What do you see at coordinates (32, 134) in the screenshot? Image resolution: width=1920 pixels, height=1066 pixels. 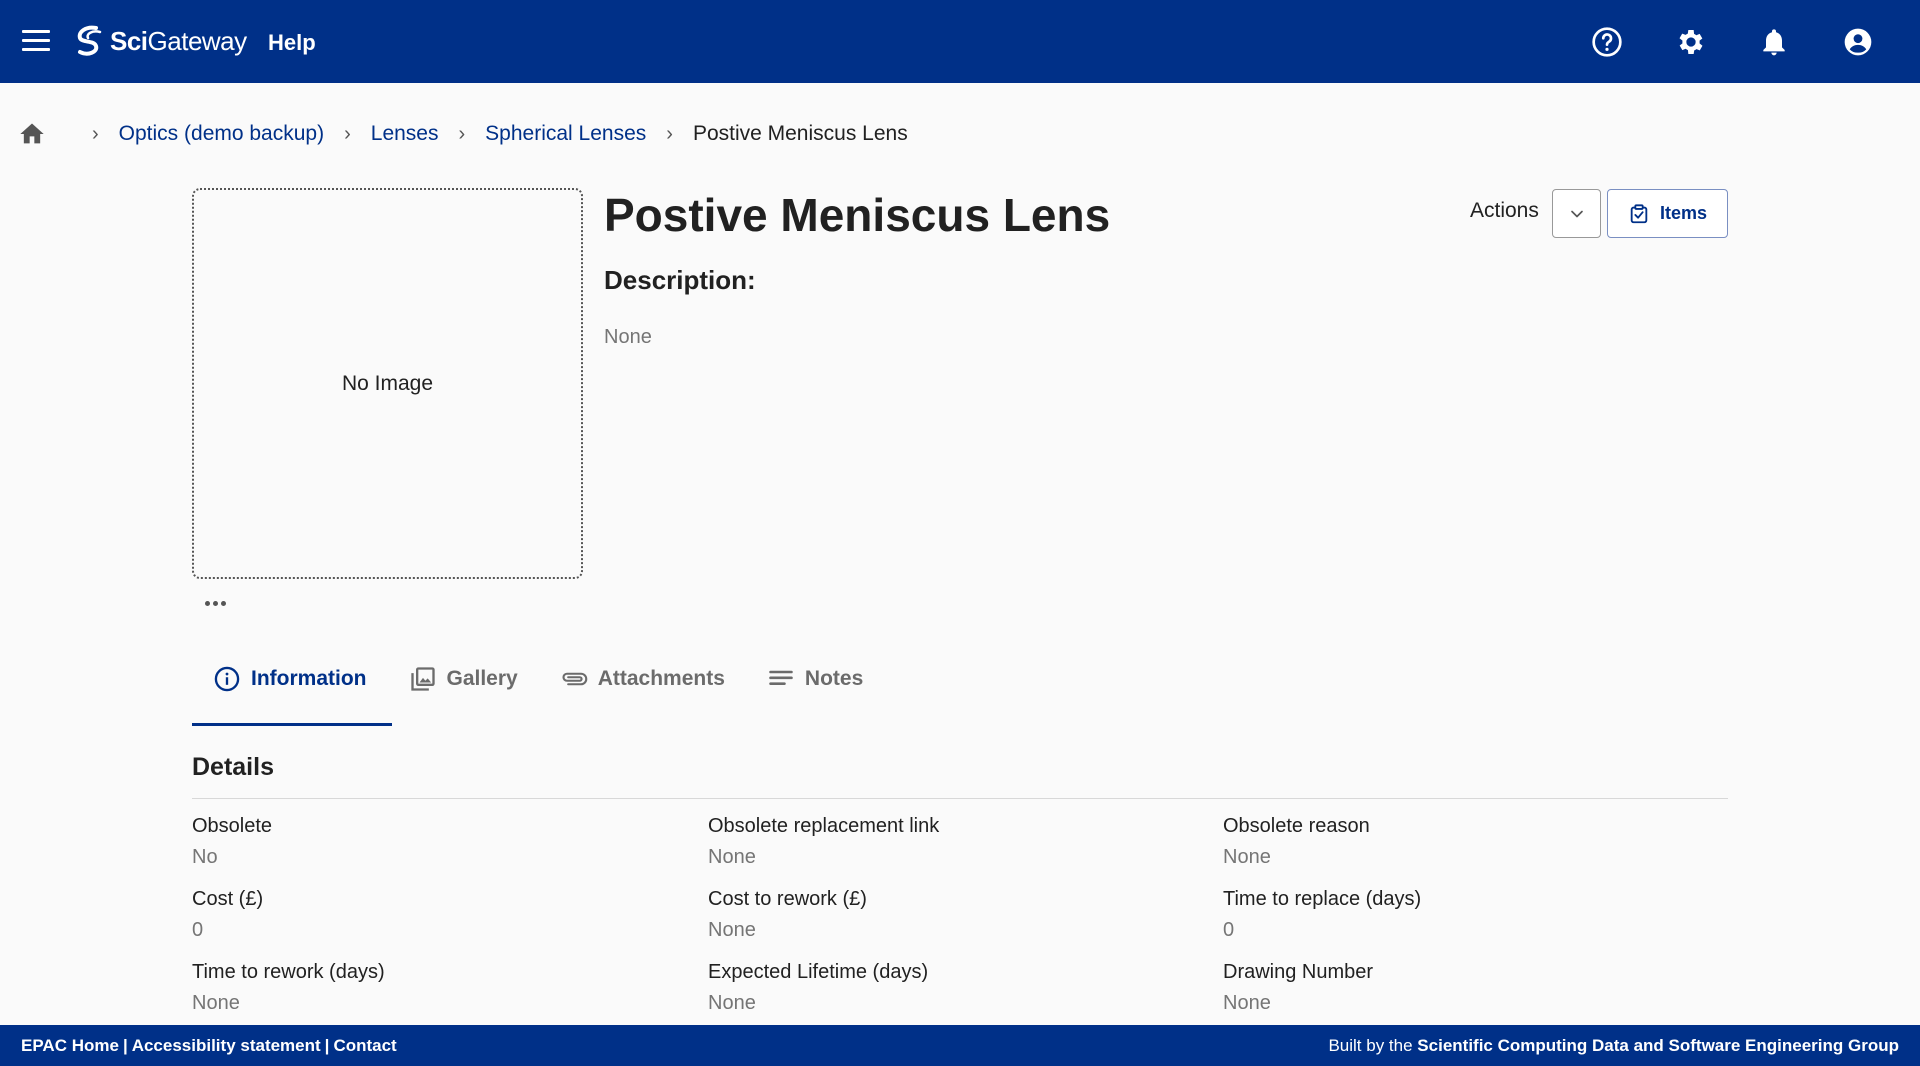 I see `home-icon` at bounding box center [32, 134].